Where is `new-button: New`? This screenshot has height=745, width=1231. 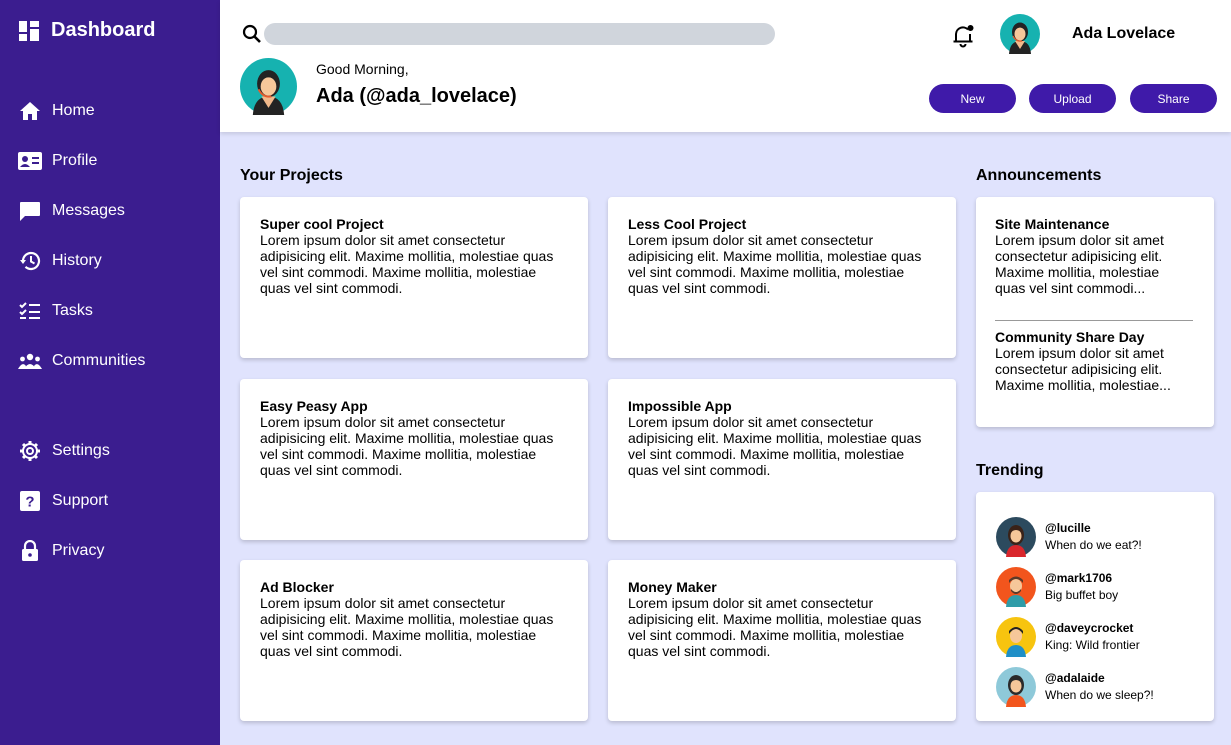
new-button: New is located at coordinates (972, 98).